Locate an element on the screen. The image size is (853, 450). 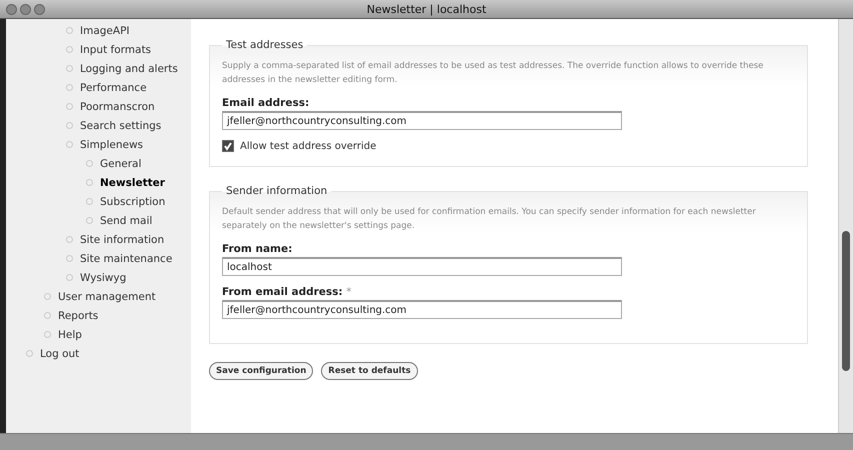
zoom-icon is located at coordinates (39, 9).